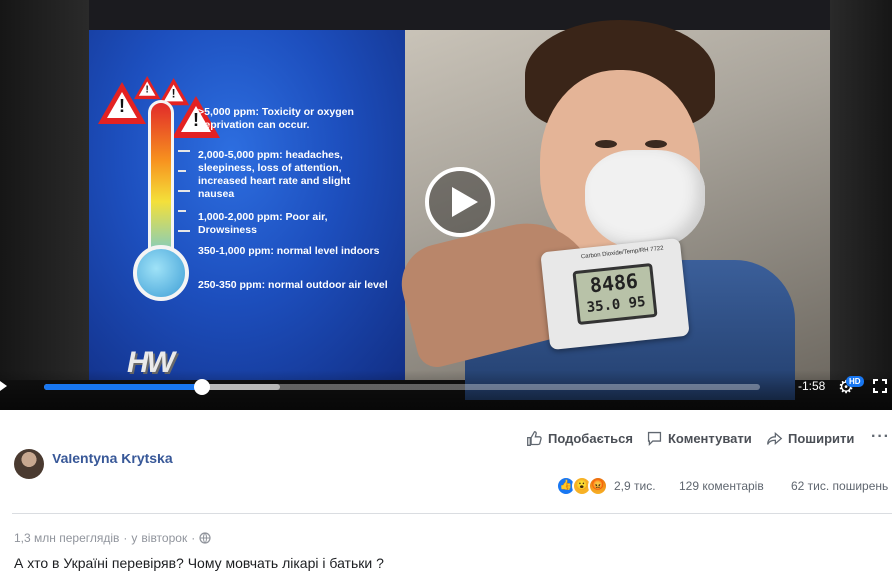 This screenshot has width=892, height=582. I want to click on slide-item: 350-1,000 ppm: normal level indoors, so click(289, 251).